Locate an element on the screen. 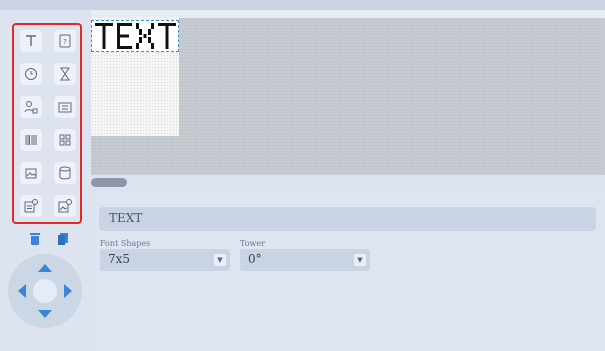  text-icon is located at coordinates (31, 40).